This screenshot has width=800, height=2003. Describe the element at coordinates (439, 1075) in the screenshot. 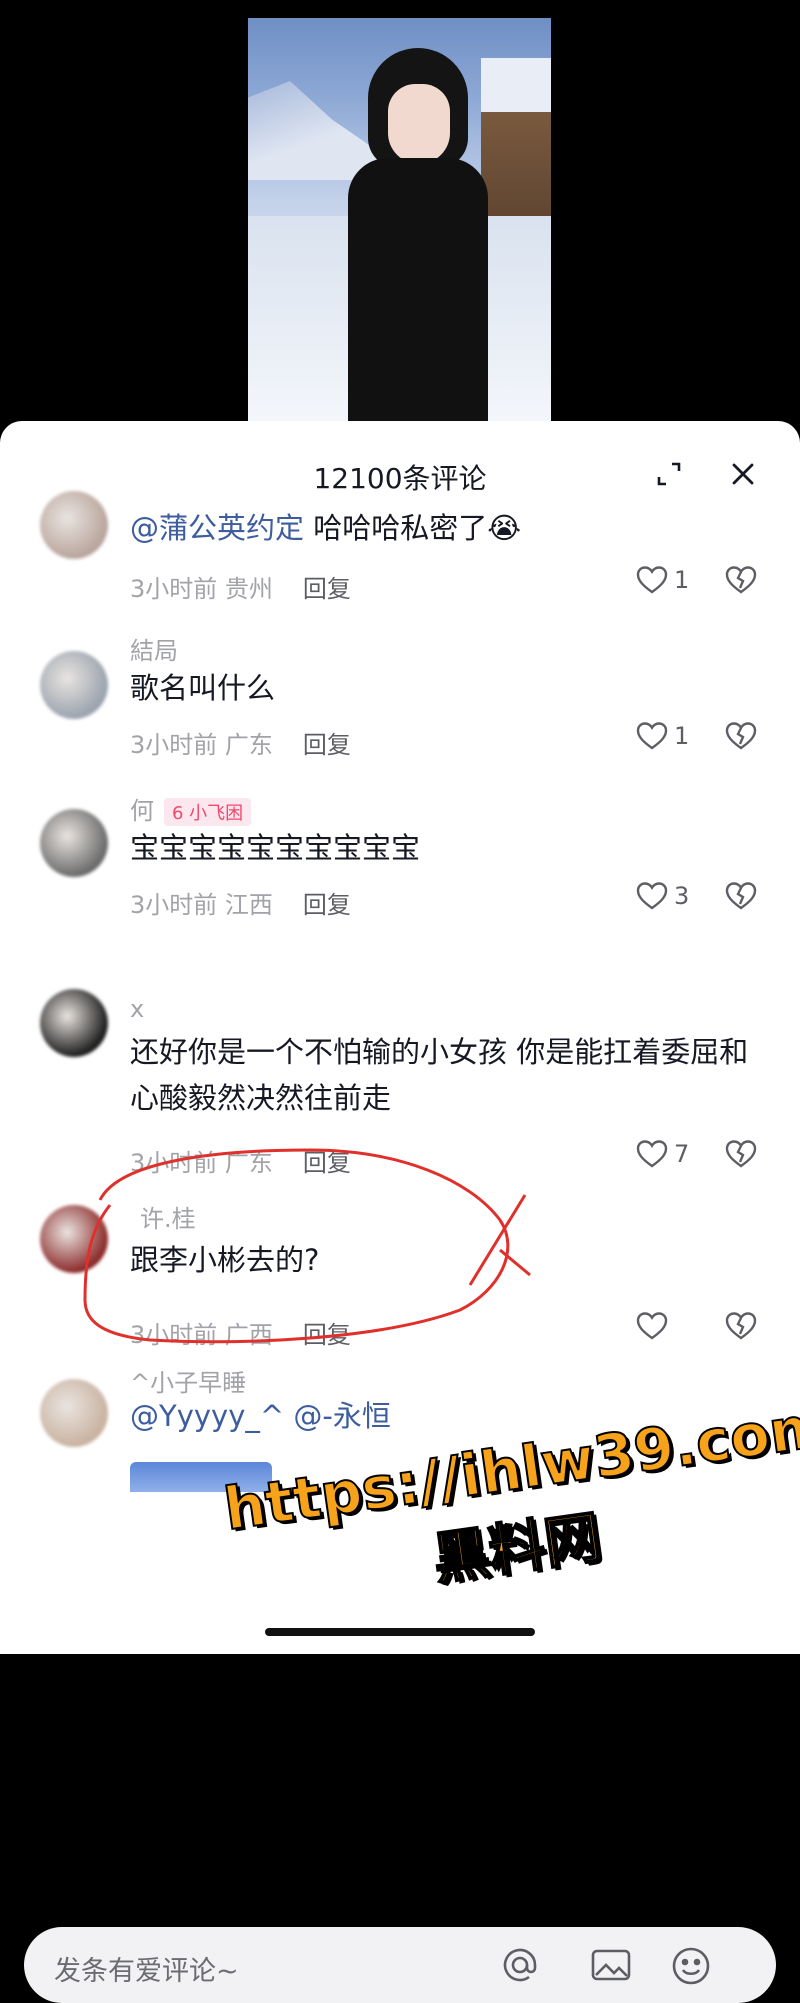

I see `comment-text: 还好你是一个不怕输的小女孩 你是能扛着委屈和心酸毅然决然往前走` at that location.